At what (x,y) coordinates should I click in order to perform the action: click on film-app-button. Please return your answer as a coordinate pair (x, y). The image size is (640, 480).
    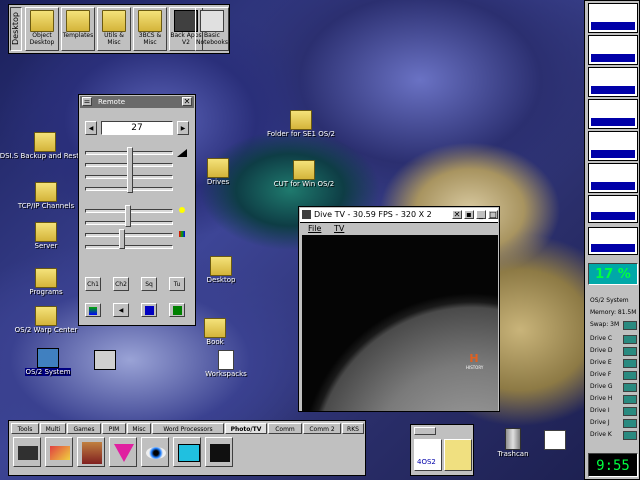
    Looking at the image, I should click on (219, 452).